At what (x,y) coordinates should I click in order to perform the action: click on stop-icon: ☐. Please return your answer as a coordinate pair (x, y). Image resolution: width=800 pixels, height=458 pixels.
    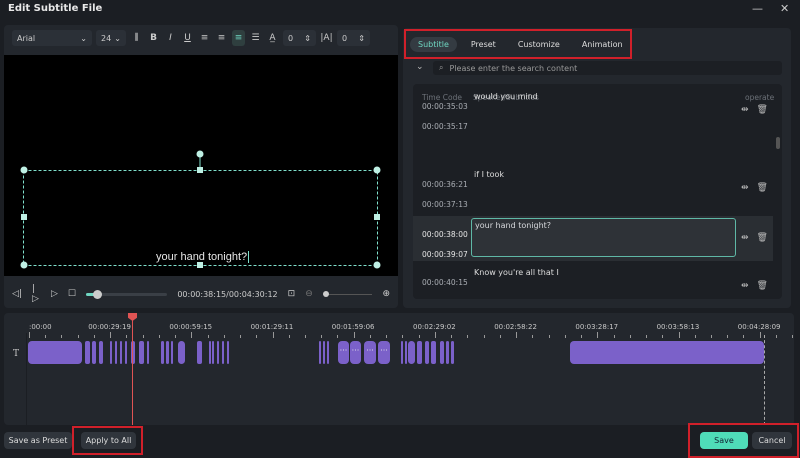
    Looking at the image, I should click on (72, 294).